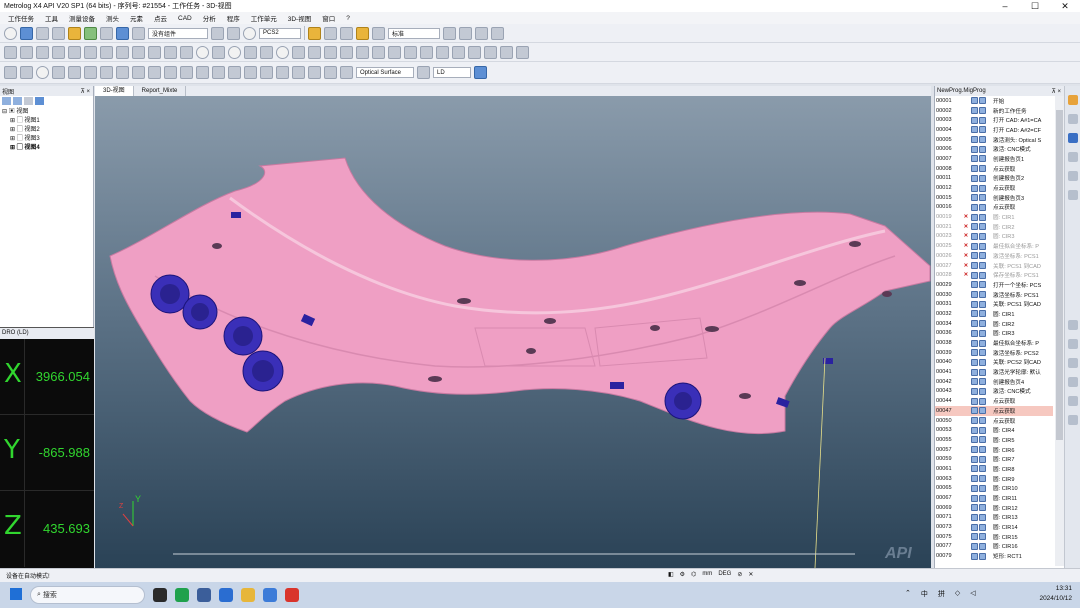  What do you see at coordinates (58, 52) in the screenshot?
I see `sphere-icon` at bounding box center [58, 52].